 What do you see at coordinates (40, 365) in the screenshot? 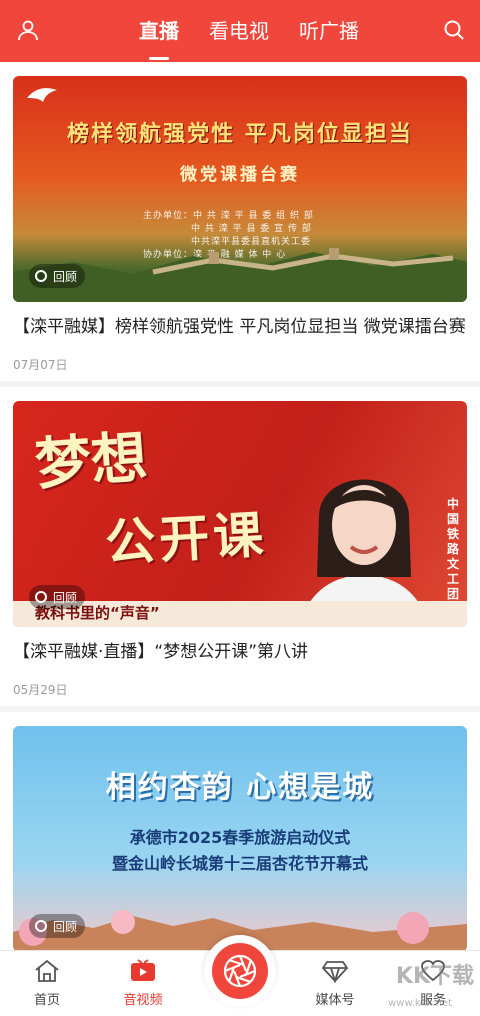
I see `item-date: 07月07日` at bounding box center [40, 365].